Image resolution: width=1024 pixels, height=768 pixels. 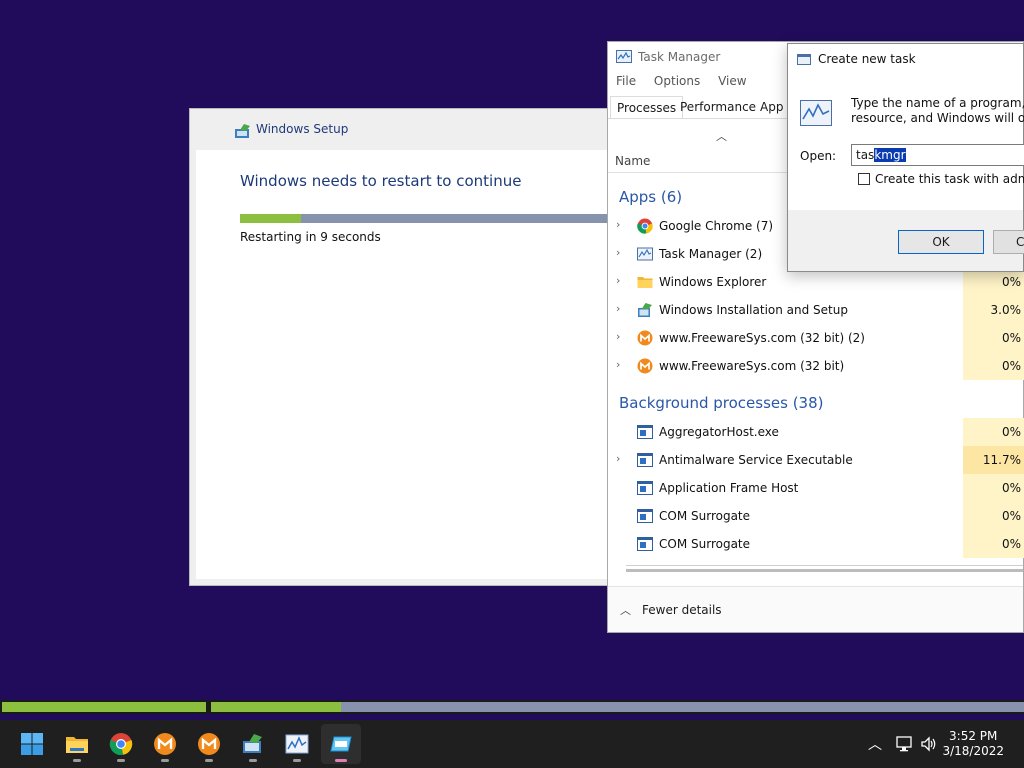 I want to click on setup-title: Windows Setup, so click(x=302, y=129).